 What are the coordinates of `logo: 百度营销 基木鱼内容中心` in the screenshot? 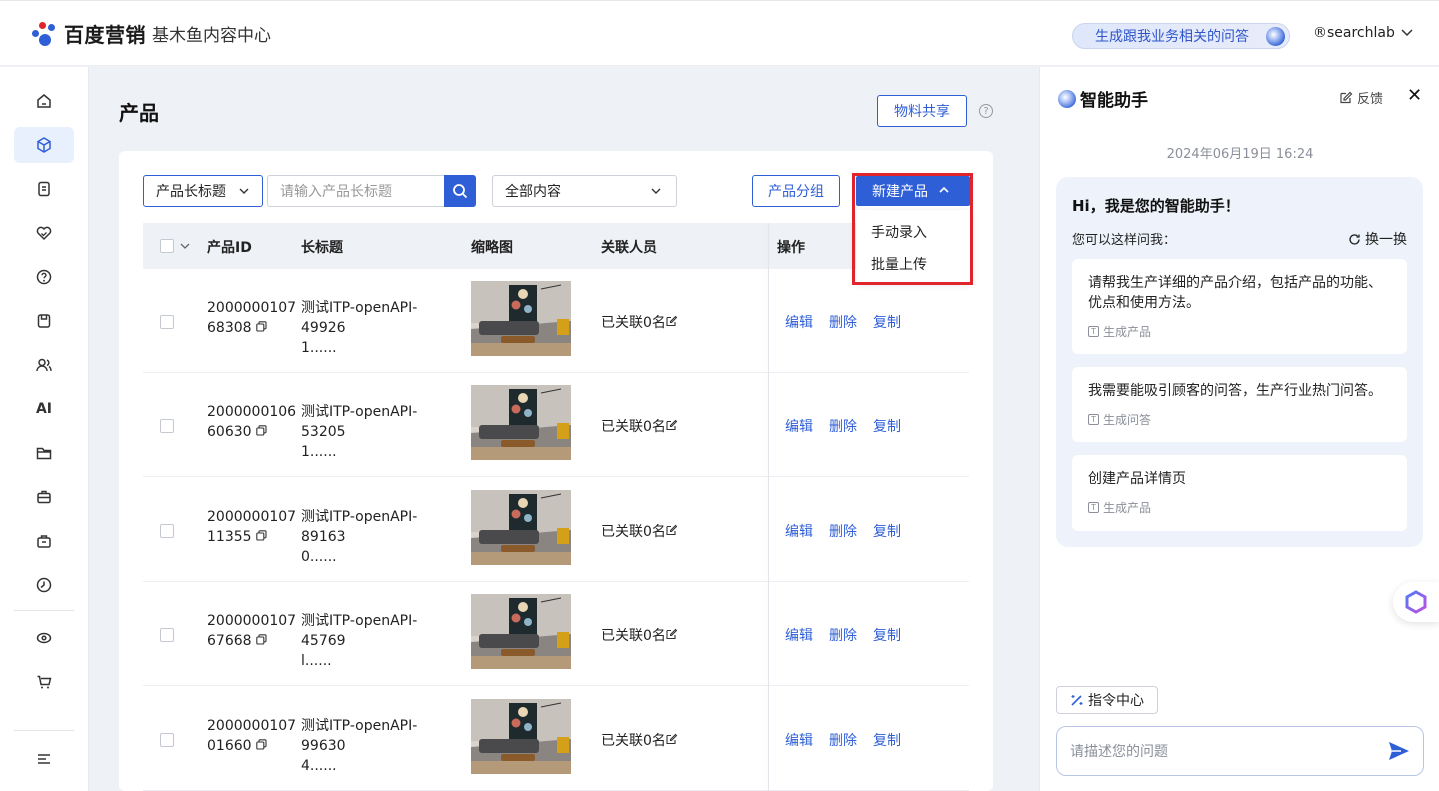 It's located at (150, 33).